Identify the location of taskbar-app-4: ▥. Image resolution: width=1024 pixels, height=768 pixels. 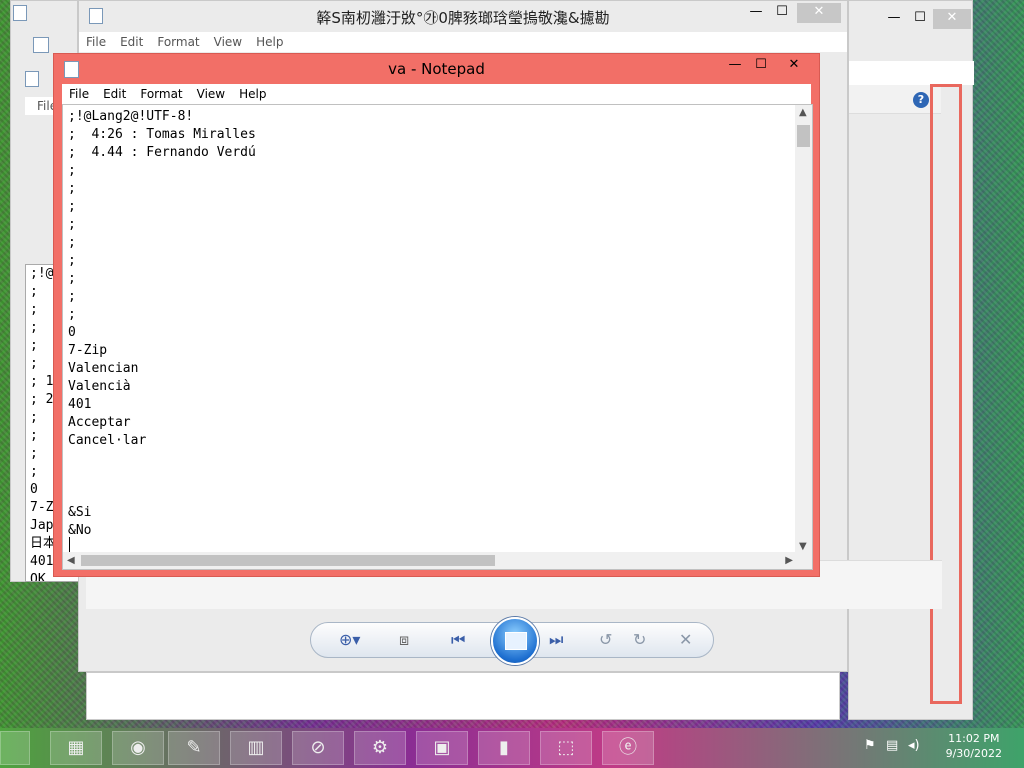
(256, 748).